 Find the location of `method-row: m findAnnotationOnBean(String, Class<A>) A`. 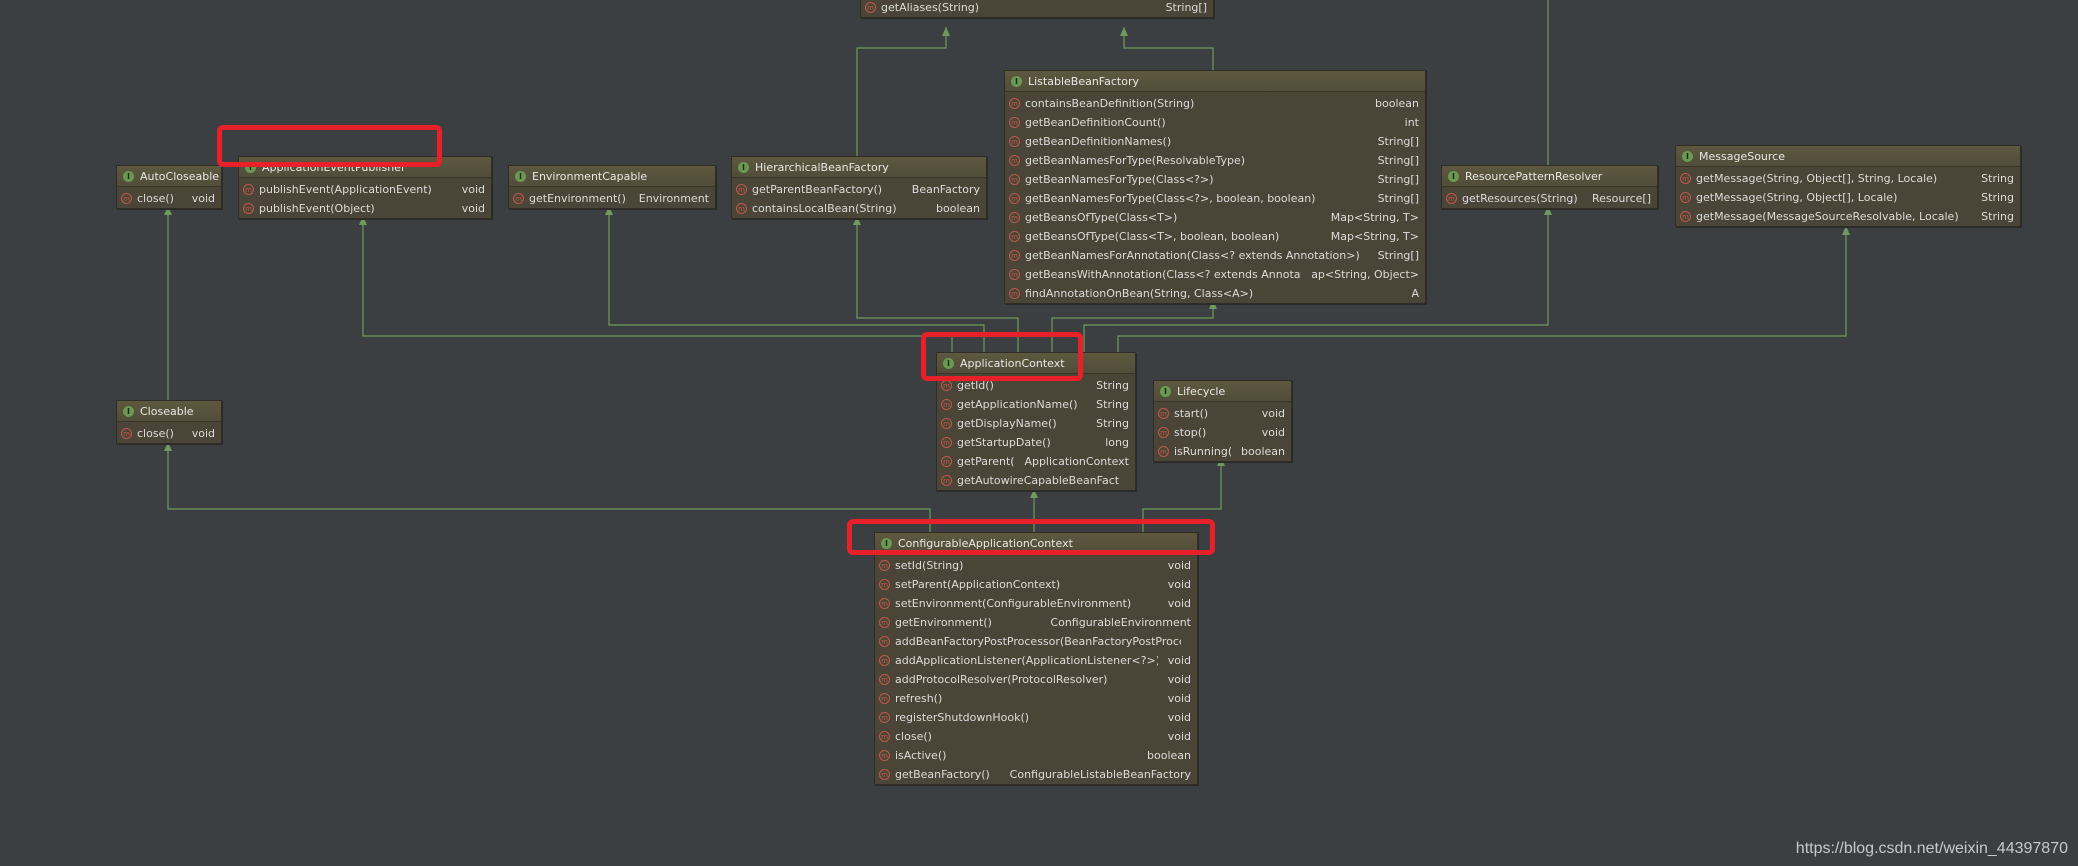

method-row: m findAnnotationOnBean(String, Class<A>) A is located at coordinates (1215, 293).